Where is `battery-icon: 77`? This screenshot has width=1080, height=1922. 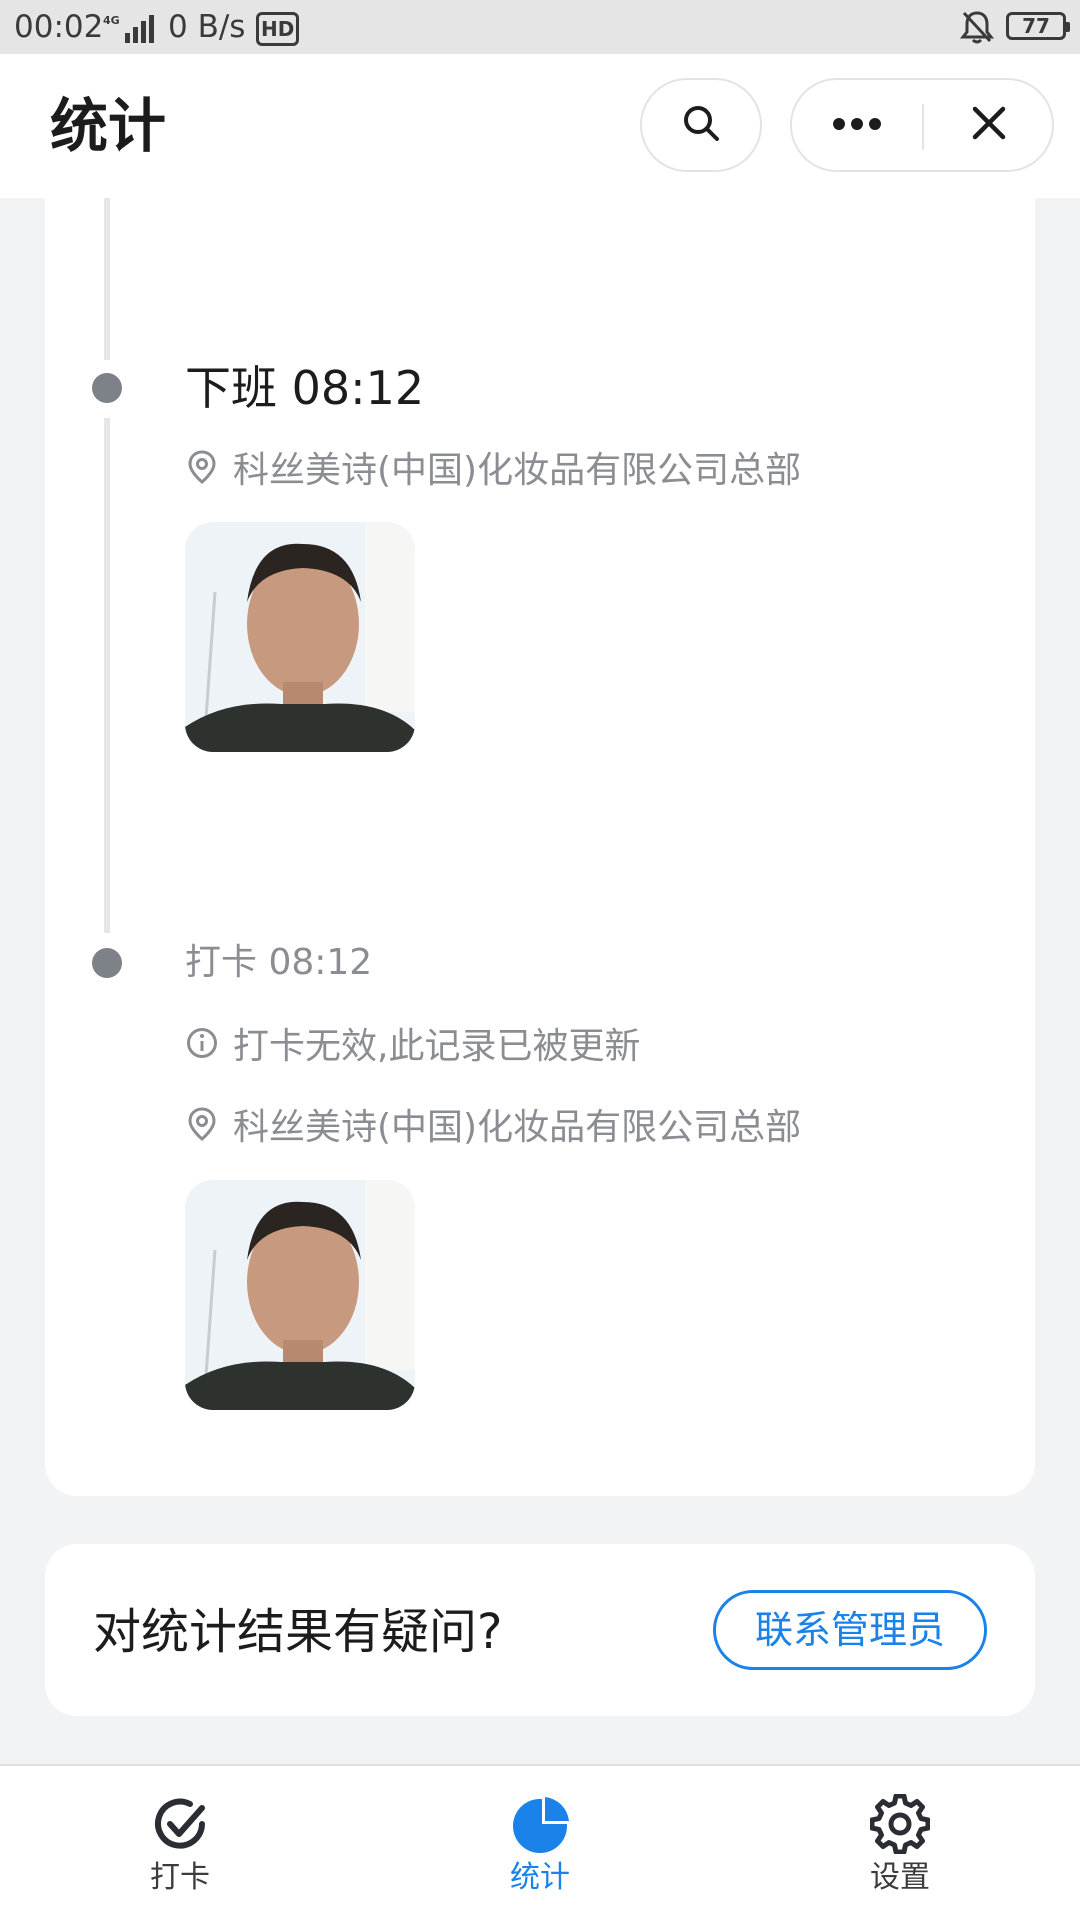 battery-icon: 77 is located at coordinates (1038, 26).